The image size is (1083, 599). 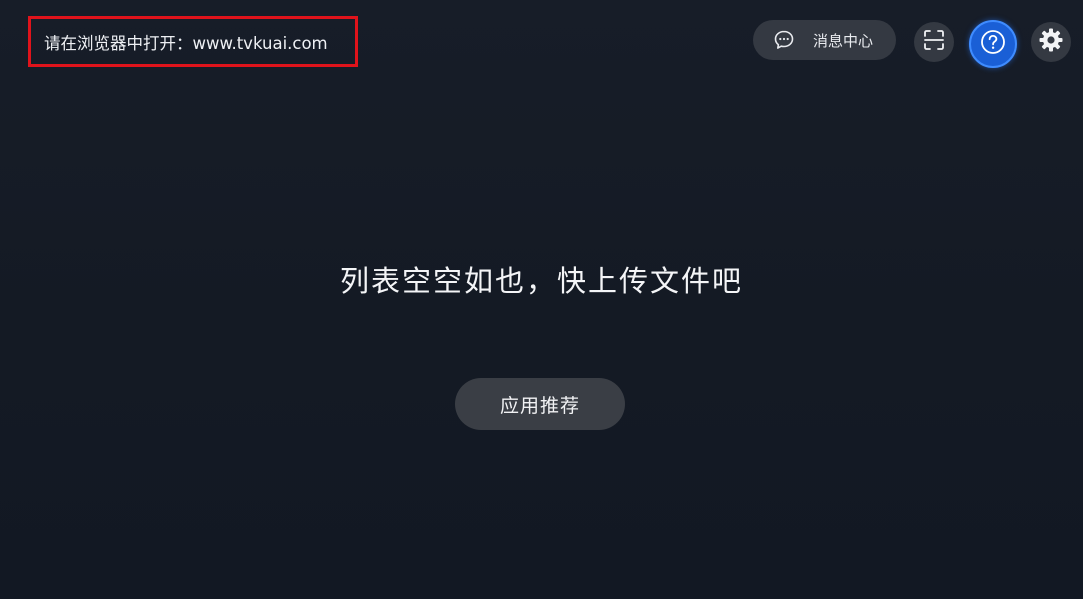 I want to click on app-recommend-button: 应用推荐, so click(x=540, y=404).